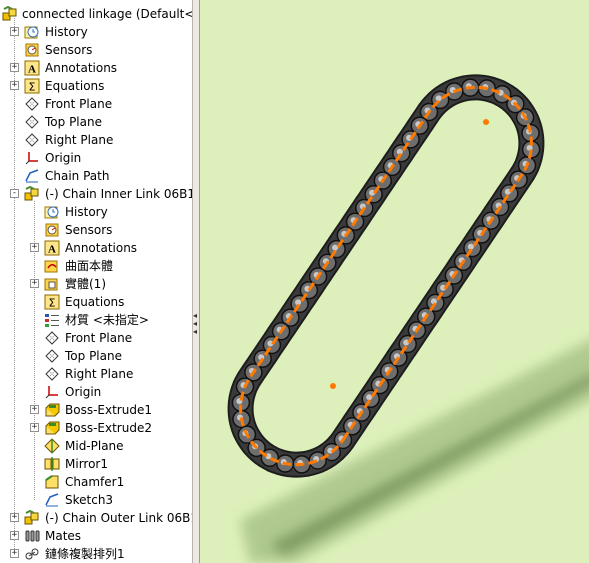  What do you see at coordinates (52, 446) in the screenshot?
I see `midplane-icon` at bounding box center [52, 446].